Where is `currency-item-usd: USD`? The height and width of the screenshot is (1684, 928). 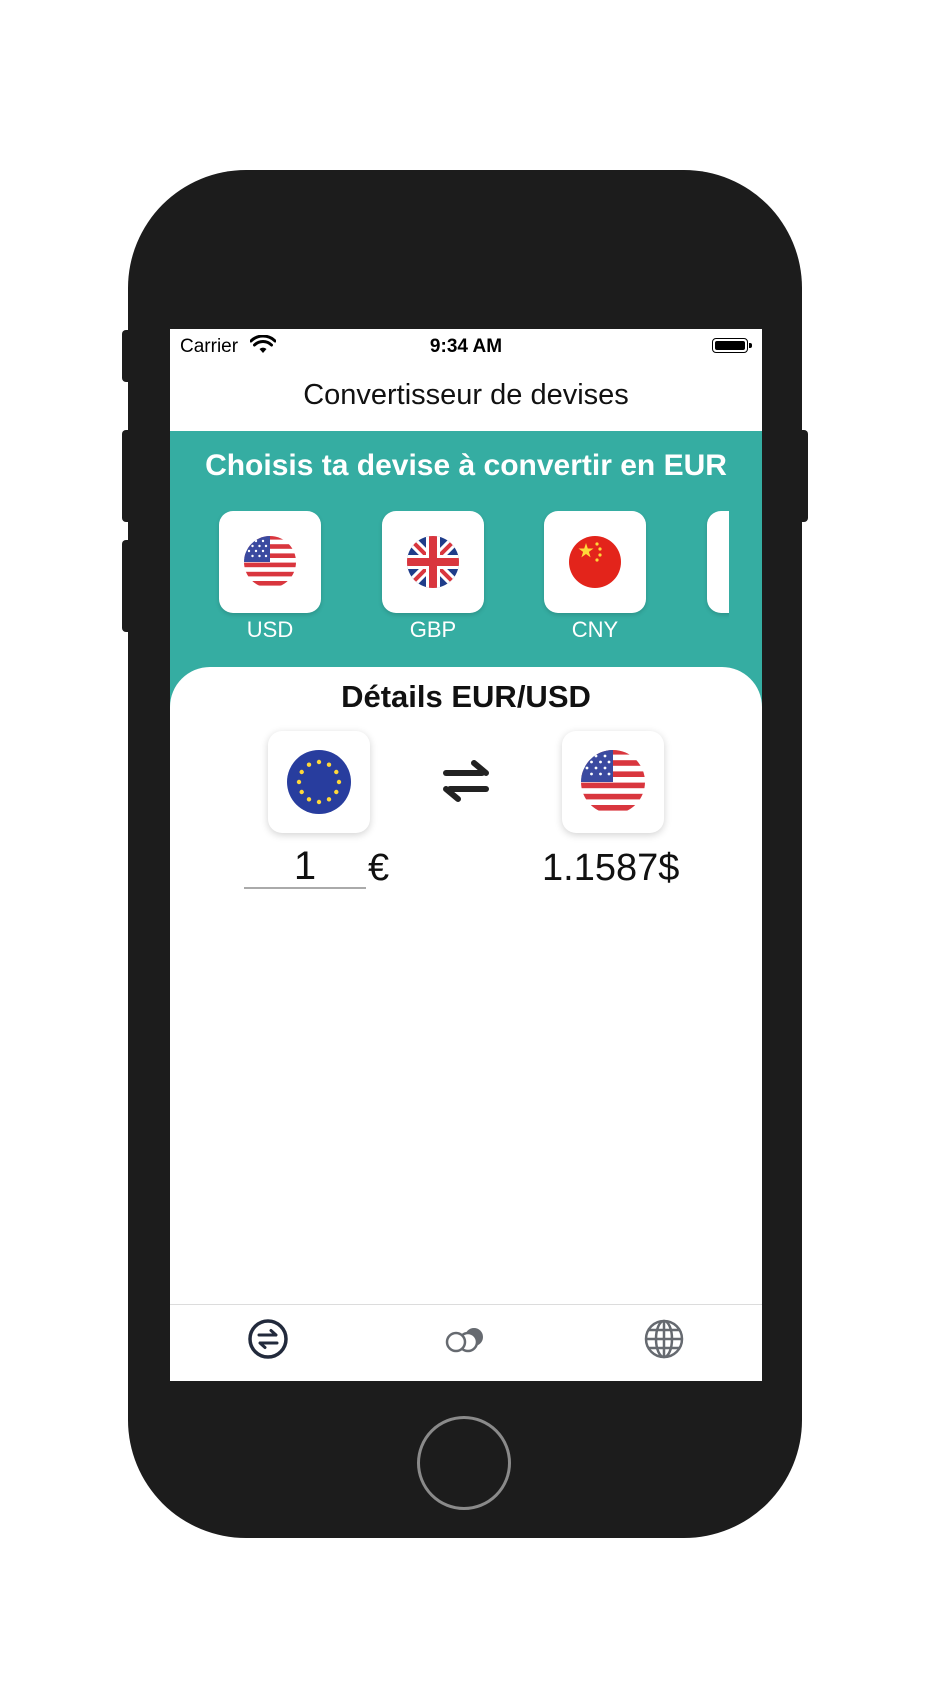
currency-item-usd: USD is located at coordinates (270, 577).